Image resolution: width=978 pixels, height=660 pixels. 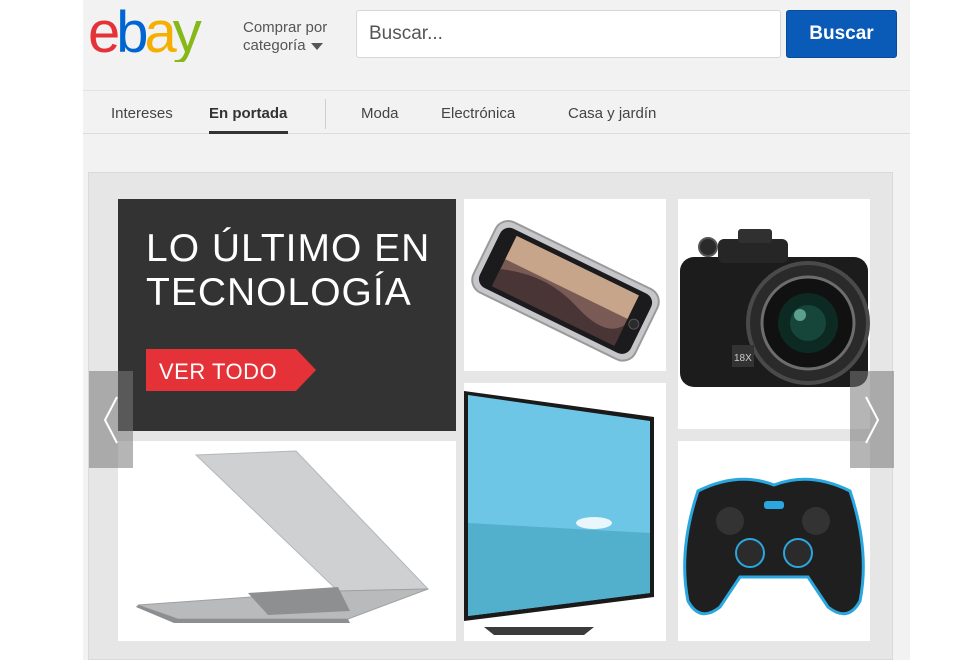 I want to click on camera-tile: 18X, so click(x=774, y=314).